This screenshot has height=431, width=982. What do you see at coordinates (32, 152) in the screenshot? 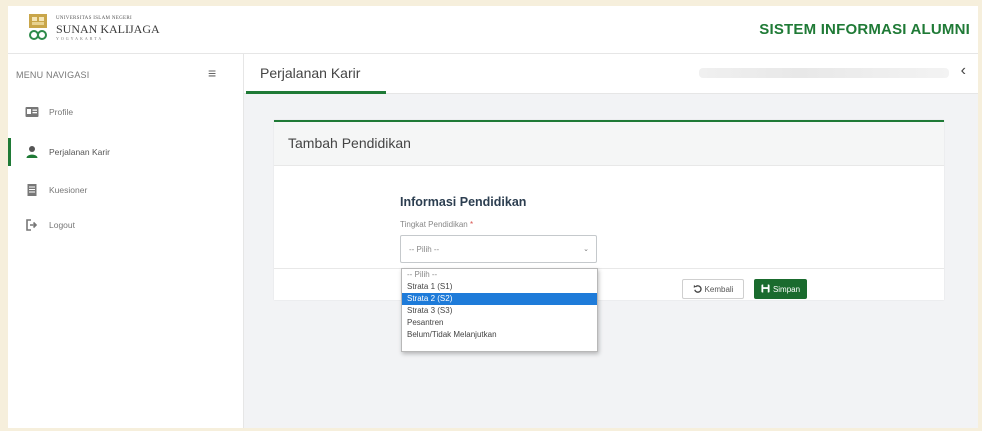
I see `user-icon` at bounding box center [32, 152].